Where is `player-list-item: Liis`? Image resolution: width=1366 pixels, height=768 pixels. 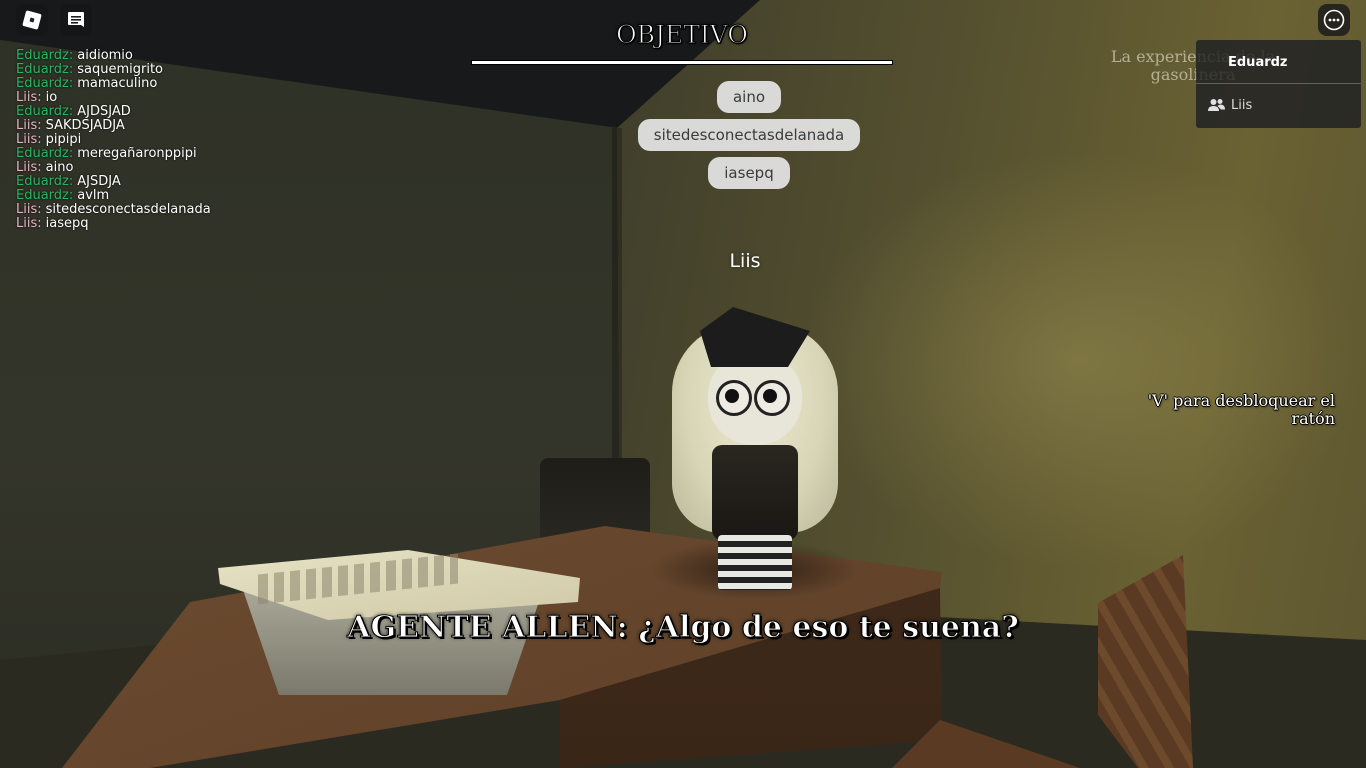 player-list-item: Liis is located at coordinates (1278, 105).